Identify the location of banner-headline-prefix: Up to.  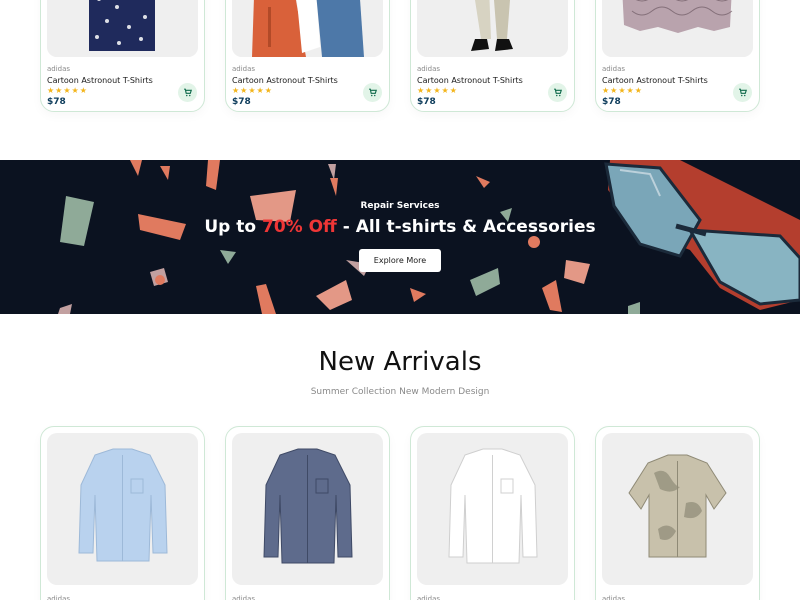
(233, 227).